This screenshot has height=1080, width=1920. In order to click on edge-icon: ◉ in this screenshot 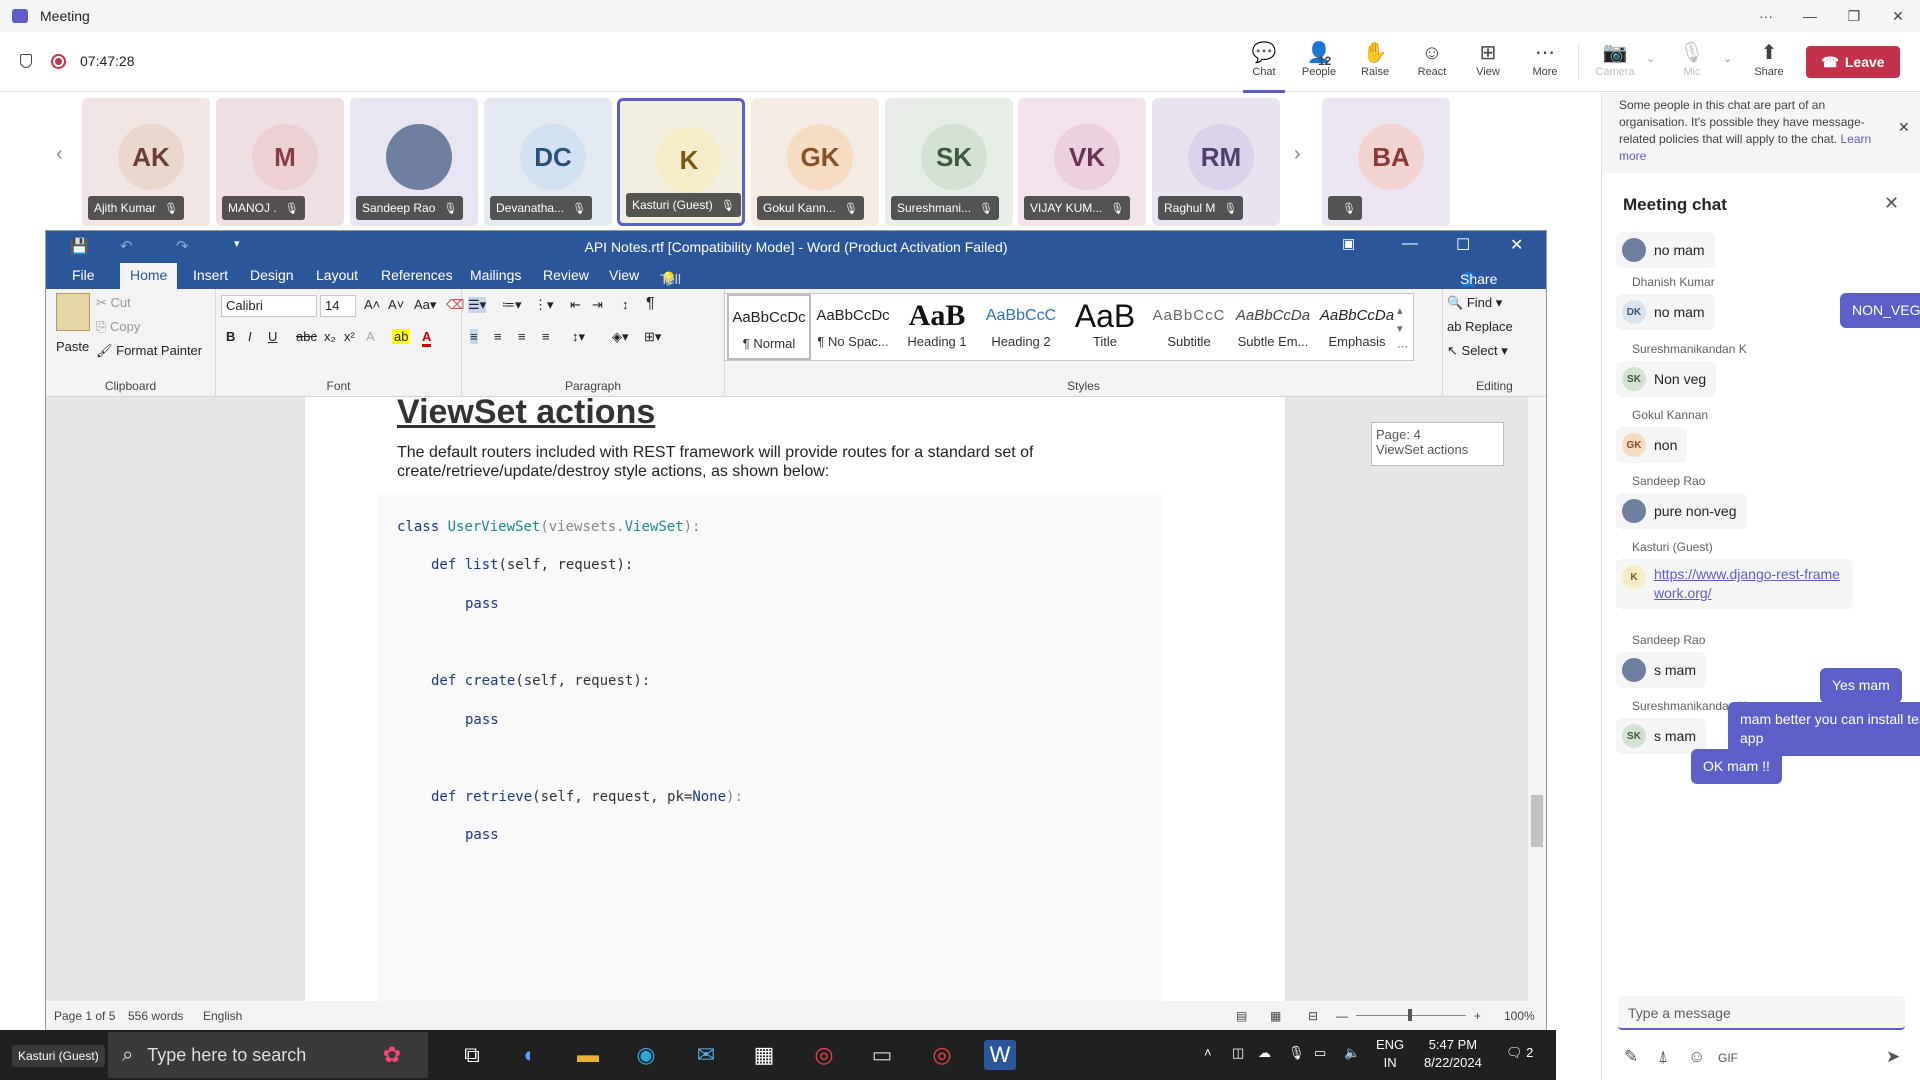, I will do `click(646, 1055)`.